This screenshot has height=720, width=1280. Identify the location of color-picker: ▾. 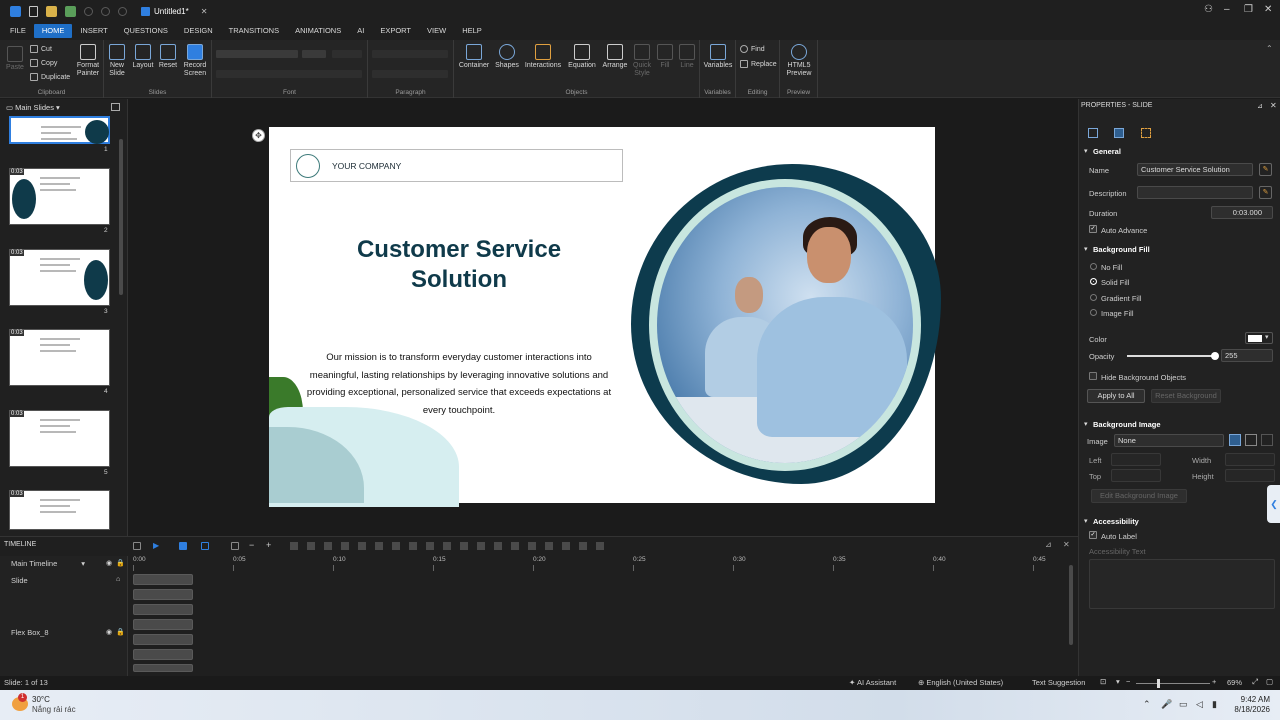
(1259, 338).